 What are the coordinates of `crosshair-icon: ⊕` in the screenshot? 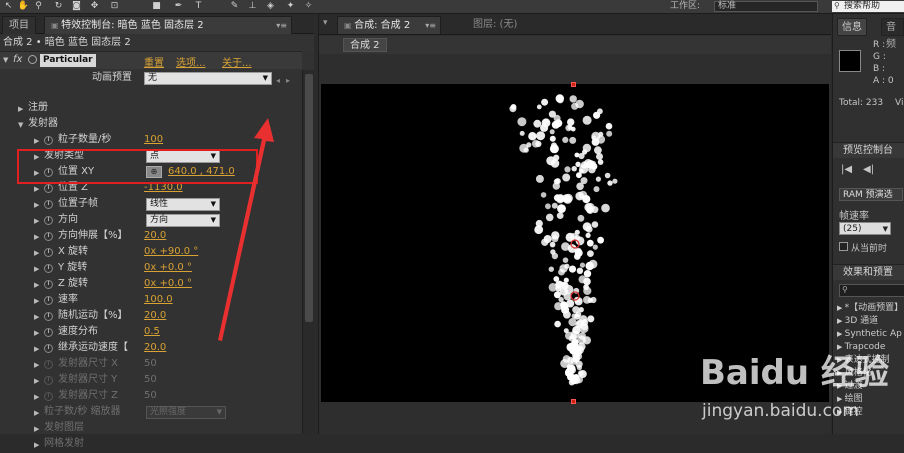 It's located at (154, 172).